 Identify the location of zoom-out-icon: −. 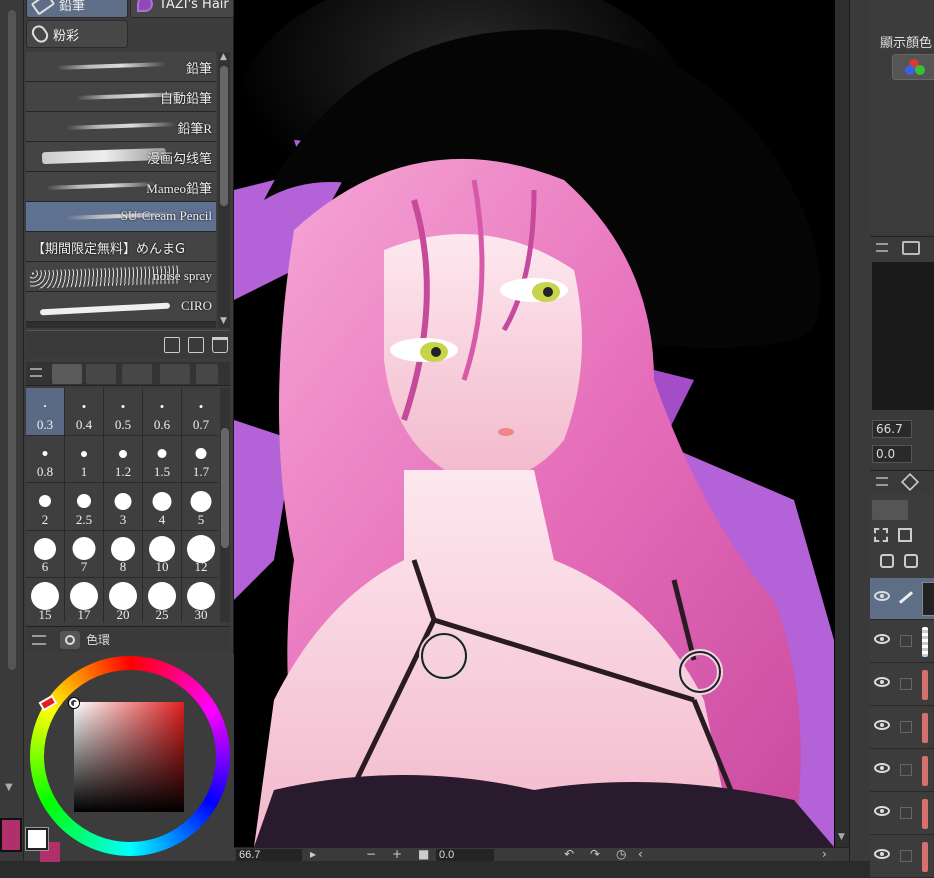
(371, 854).